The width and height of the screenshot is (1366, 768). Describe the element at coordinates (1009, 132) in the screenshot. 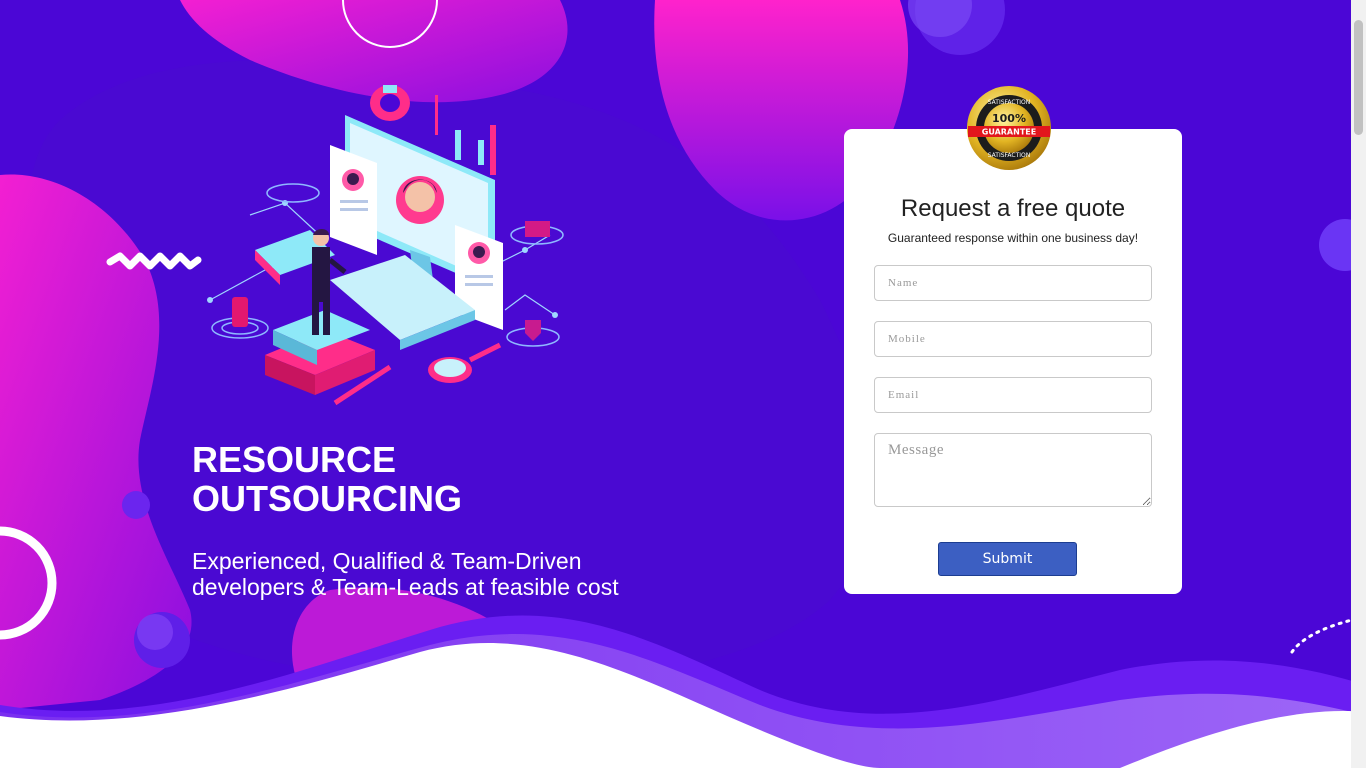

I see `badge-ribbon-text: GUARANTEE` at that location.